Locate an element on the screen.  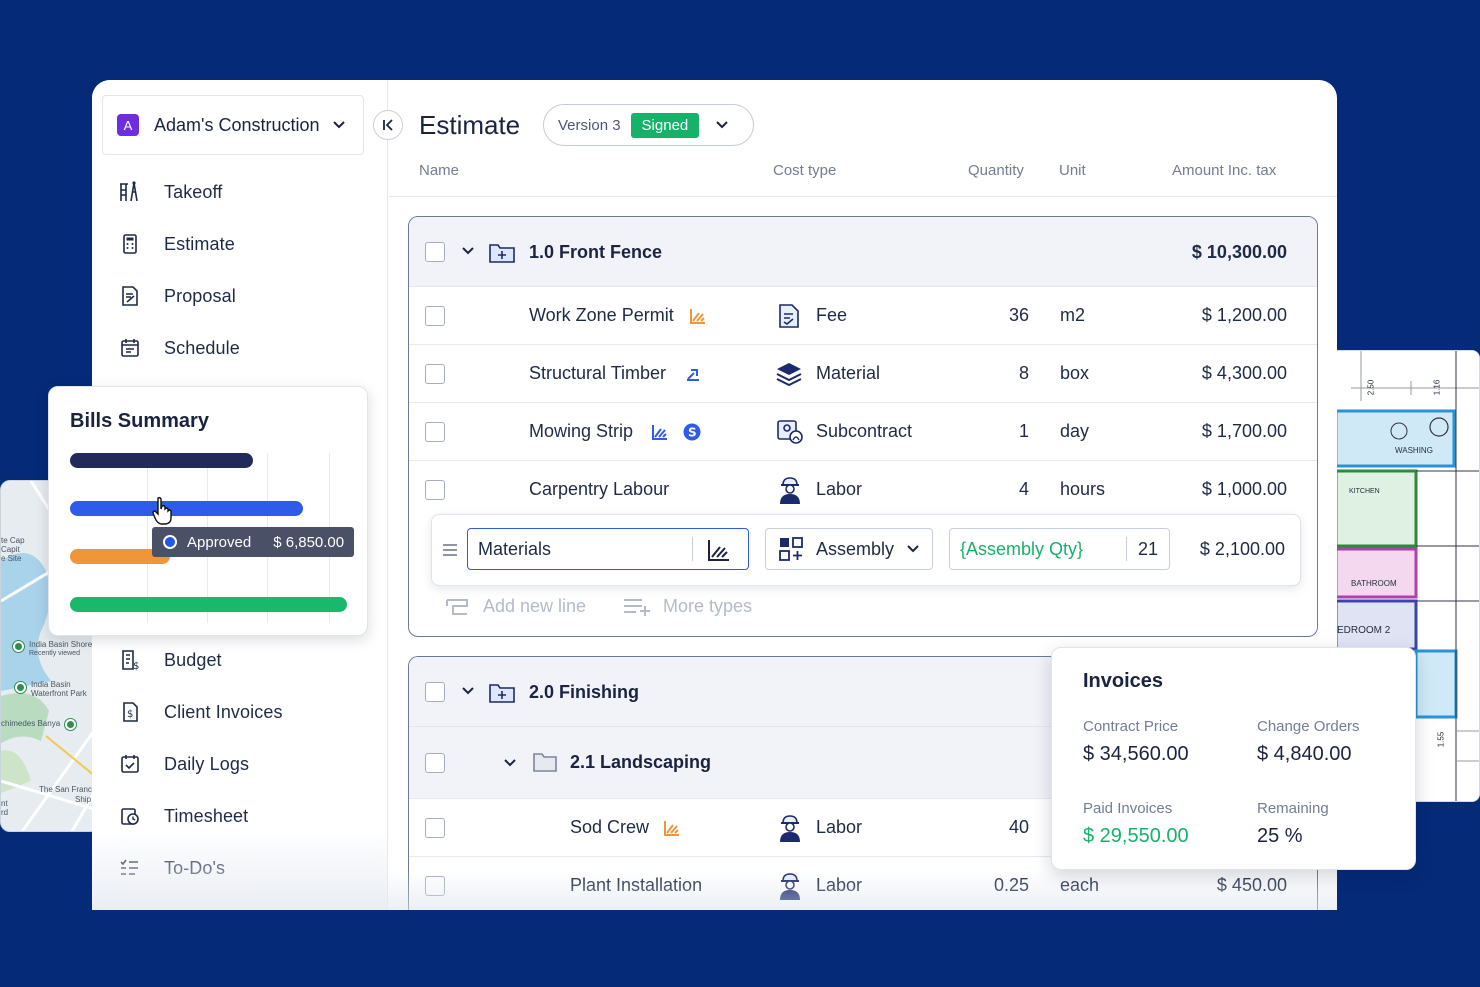
folder-add-icon is located at coordinates (502, 693).